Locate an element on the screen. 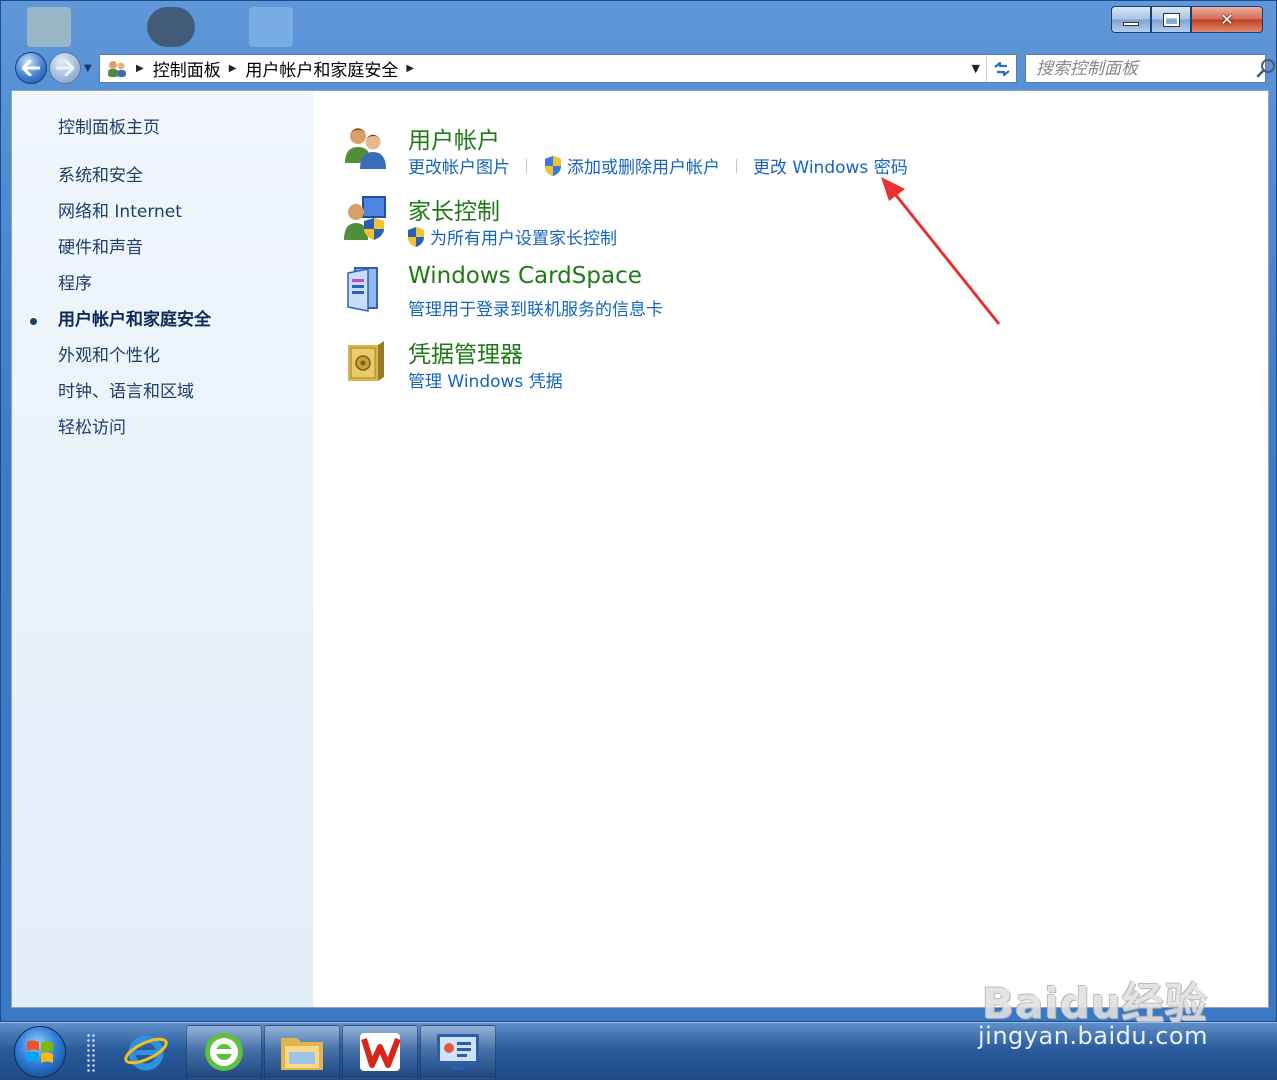 The image size is (1277, 1080). sidebar-item-system-security: 系统和安全 is located at coordinates (134, 182).